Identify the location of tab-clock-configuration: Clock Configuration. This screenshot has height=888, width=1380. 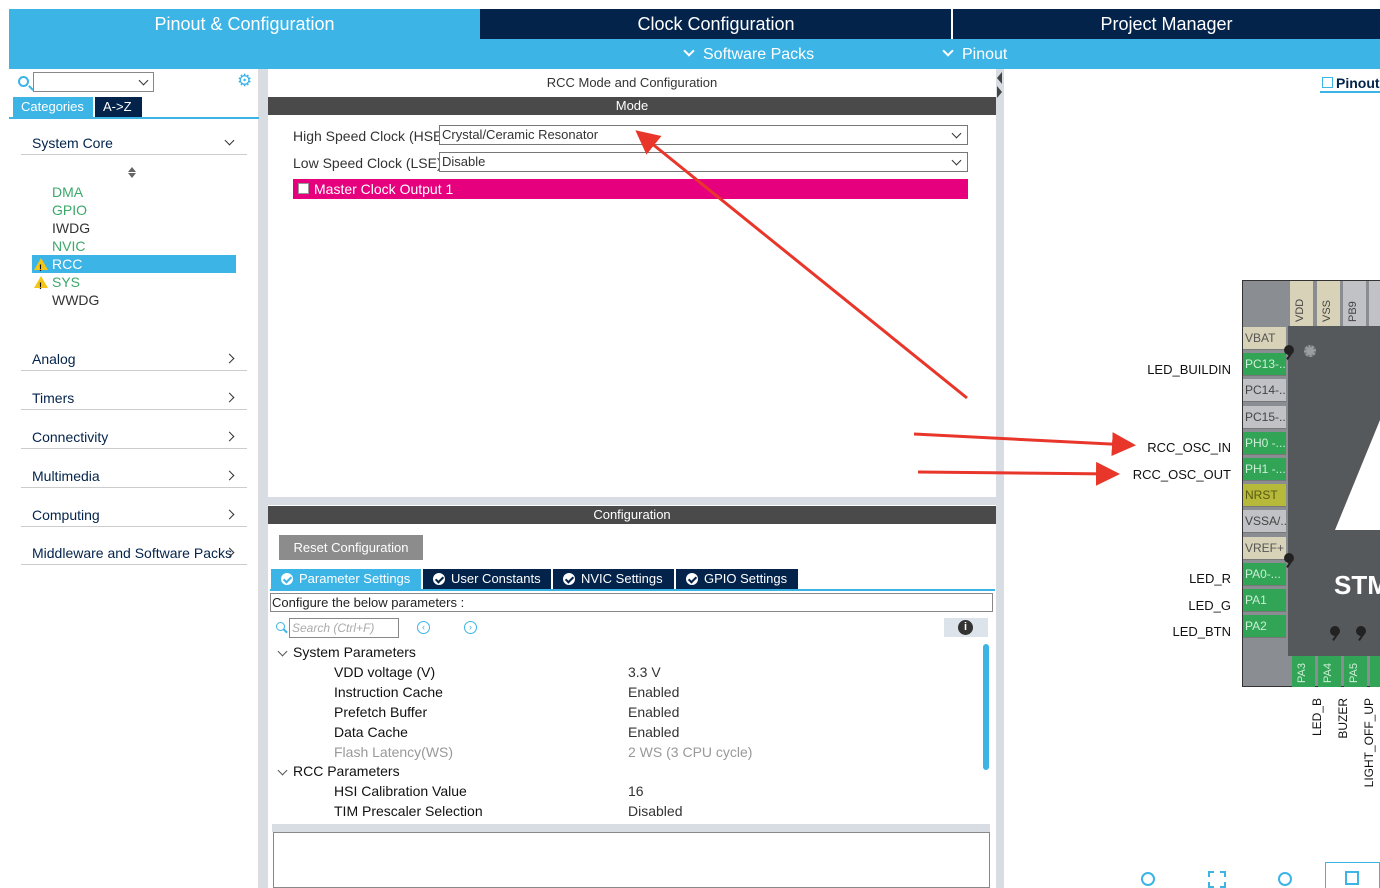
(716, 24).